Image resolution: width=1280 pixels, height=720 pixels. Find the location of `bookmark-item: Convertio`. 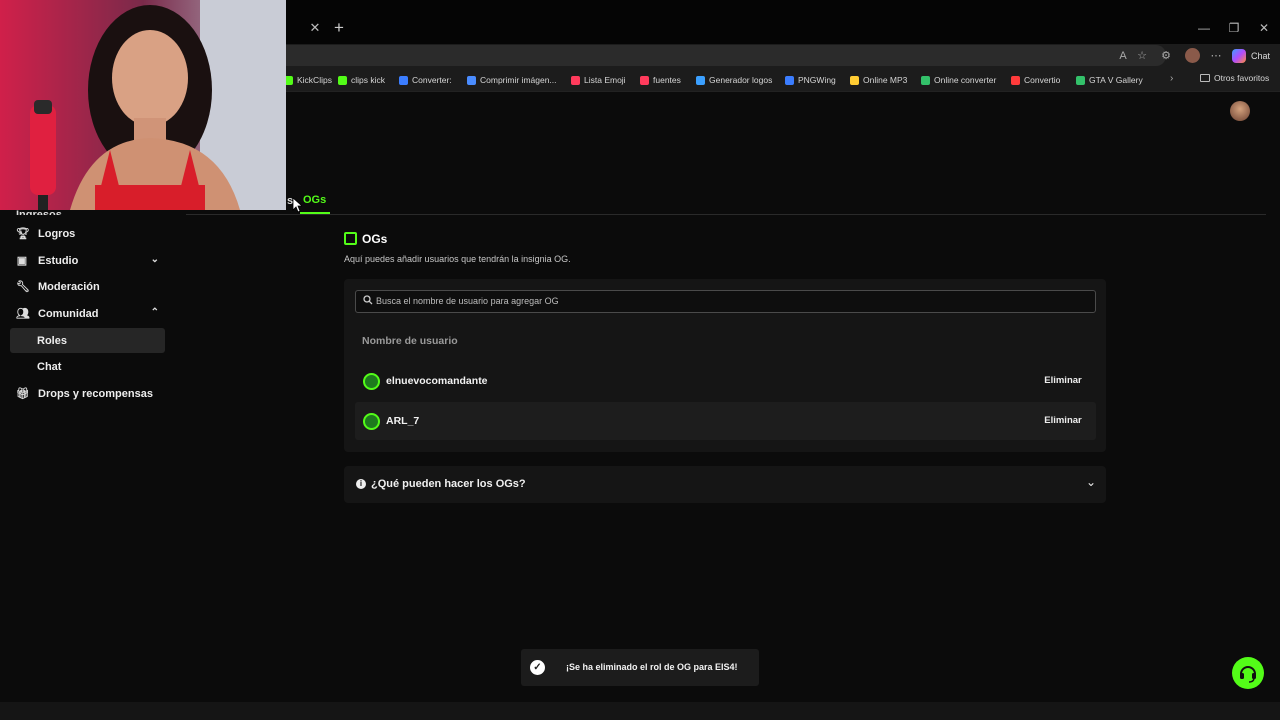

bookmark-item: Convertio is located at coordinates (1035, 80).